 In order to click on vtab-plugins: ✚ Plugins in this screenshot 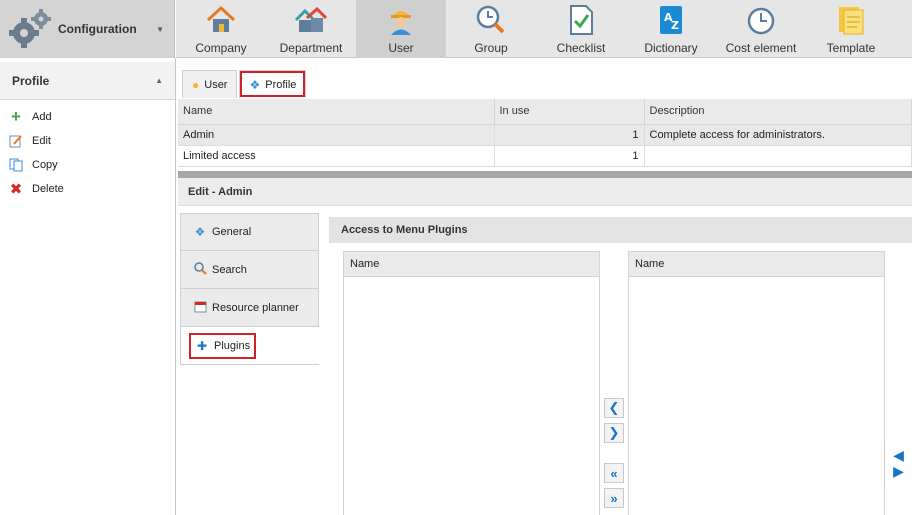, I will do `click(249, 346)`.